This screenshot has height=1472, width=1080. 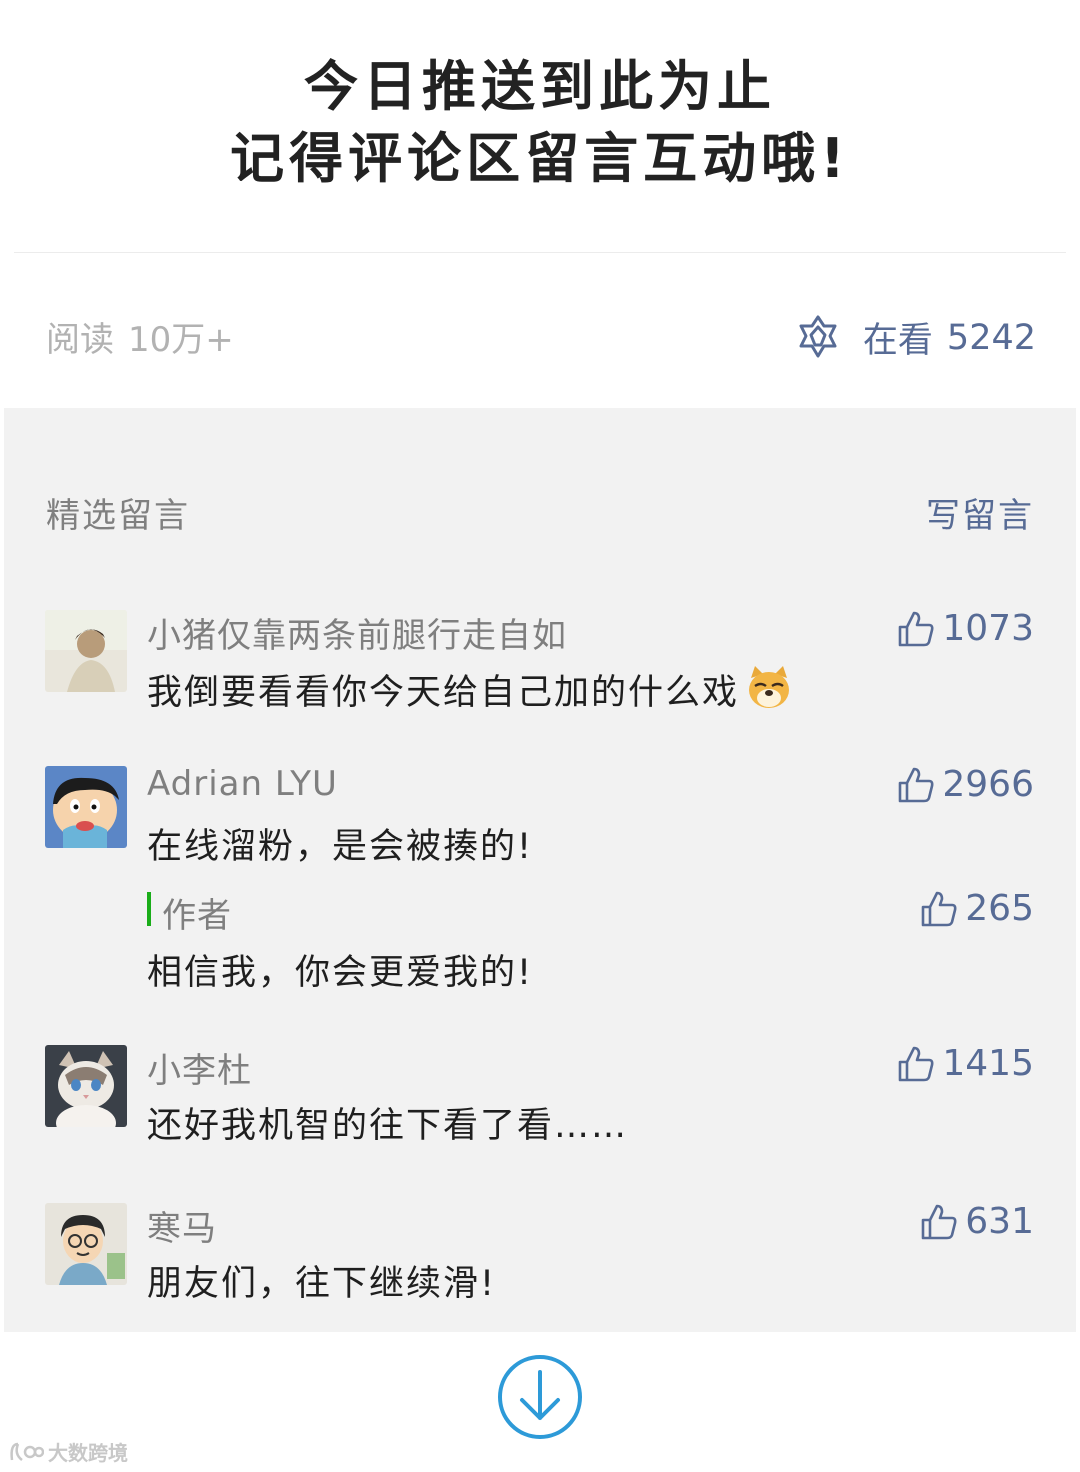 I want to click on watch-button: 在看 5242, so click(x=914, y=337).